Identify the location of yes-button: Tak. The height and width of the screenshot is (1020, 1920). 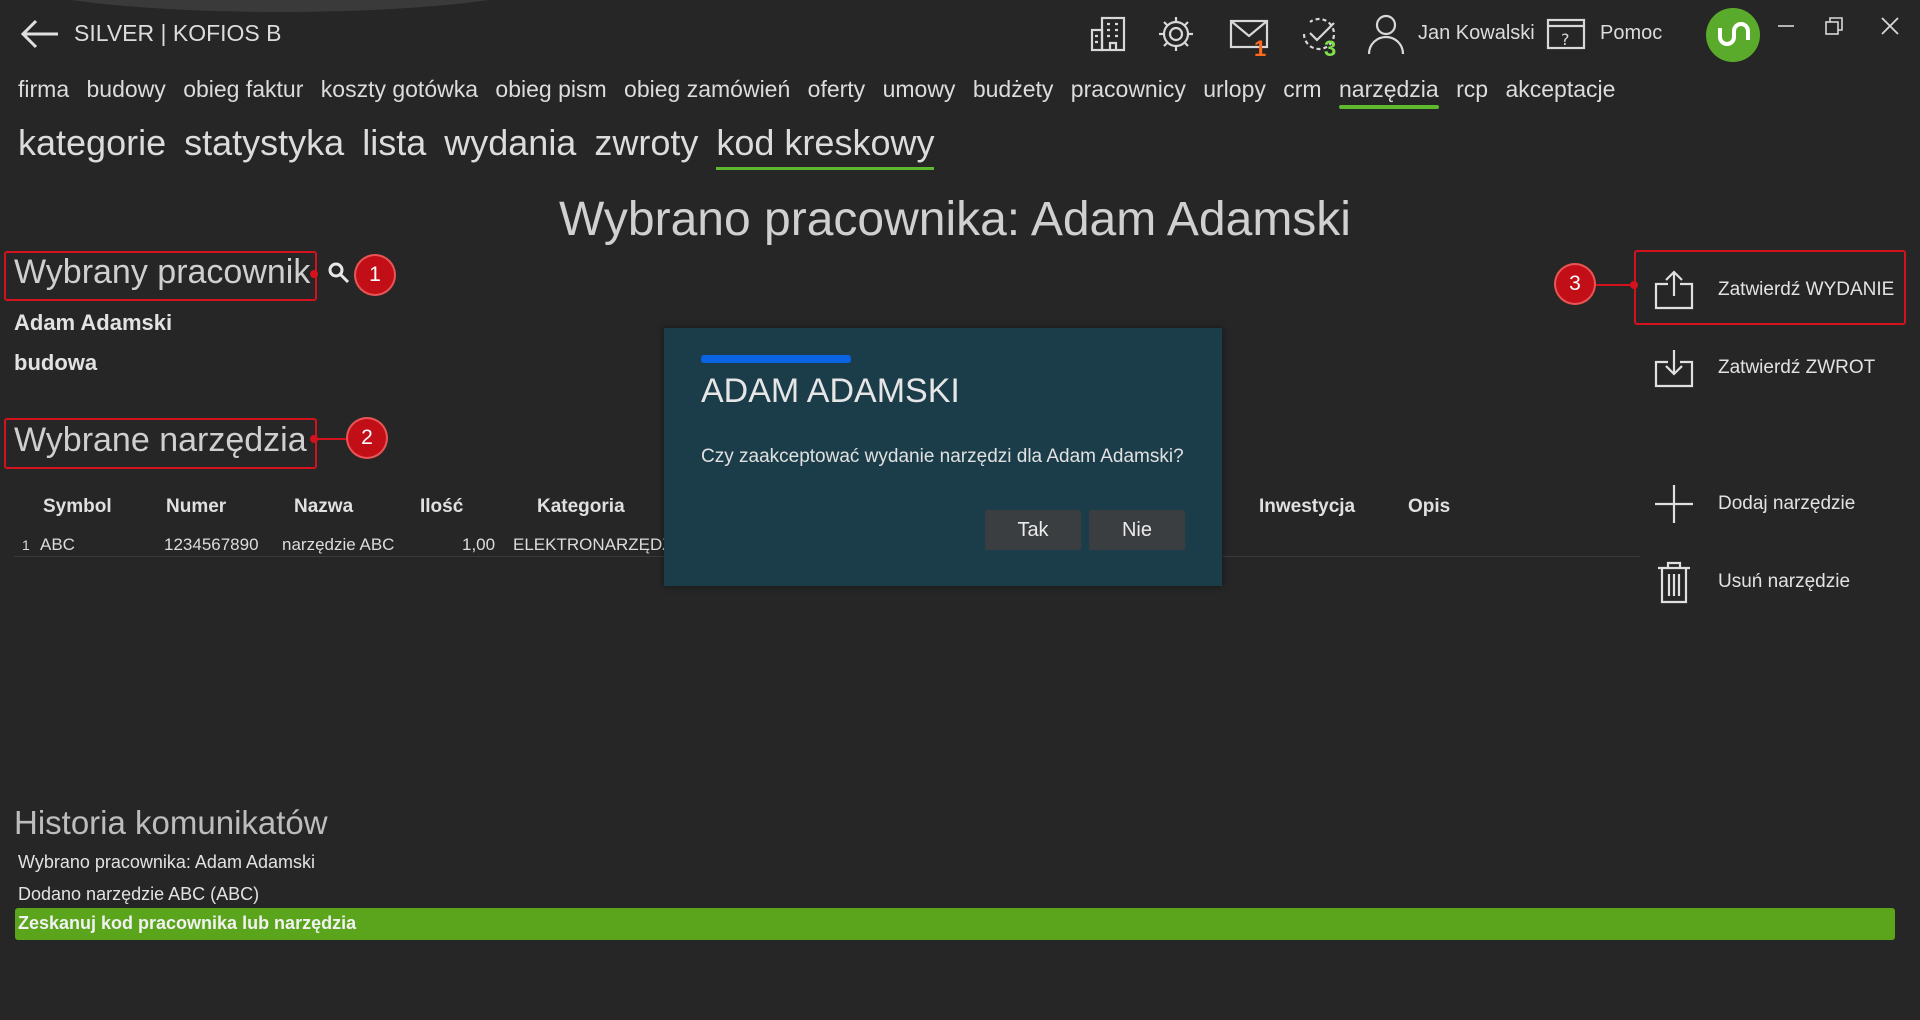
(1033, 530).